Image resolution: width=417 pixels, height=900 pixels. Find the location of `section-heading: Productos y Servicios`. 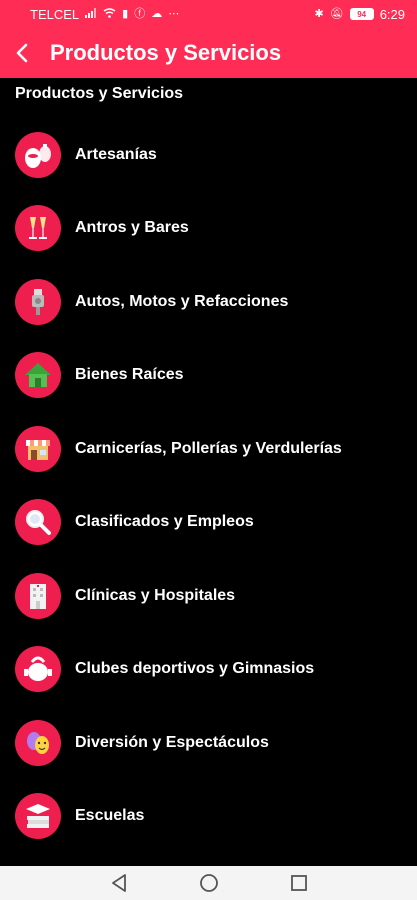

section-heading: Productos y Servicios is located at coordinates (99, 93).